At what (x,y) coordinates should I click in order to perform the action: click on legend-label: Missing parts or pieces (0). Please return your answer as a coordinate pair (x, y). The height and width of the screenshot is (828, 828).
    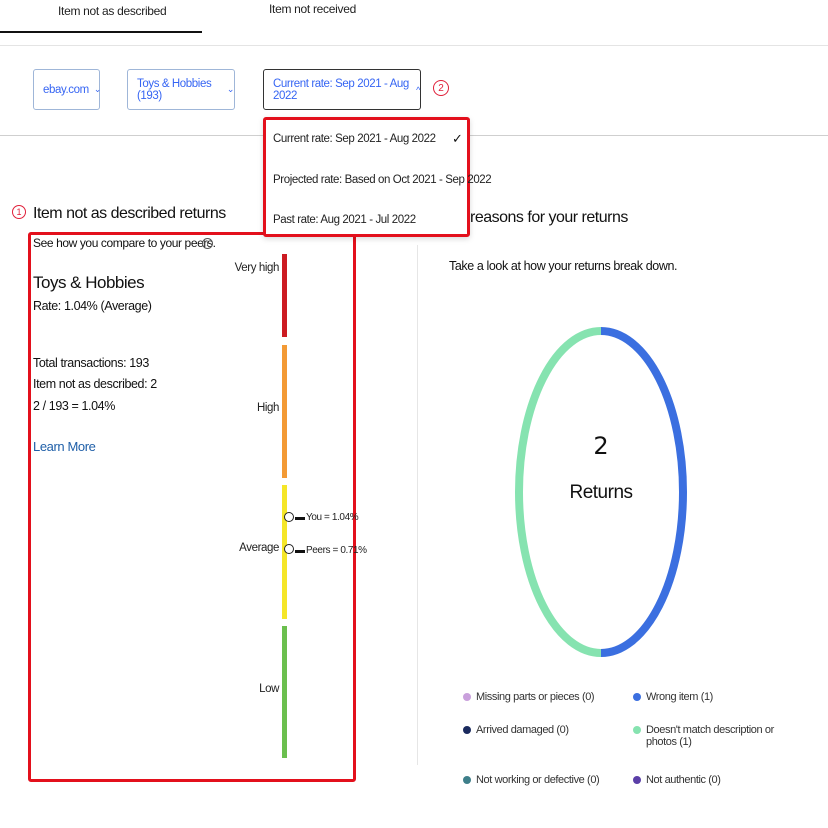
    Looking at the image, I should click on (535, 697).